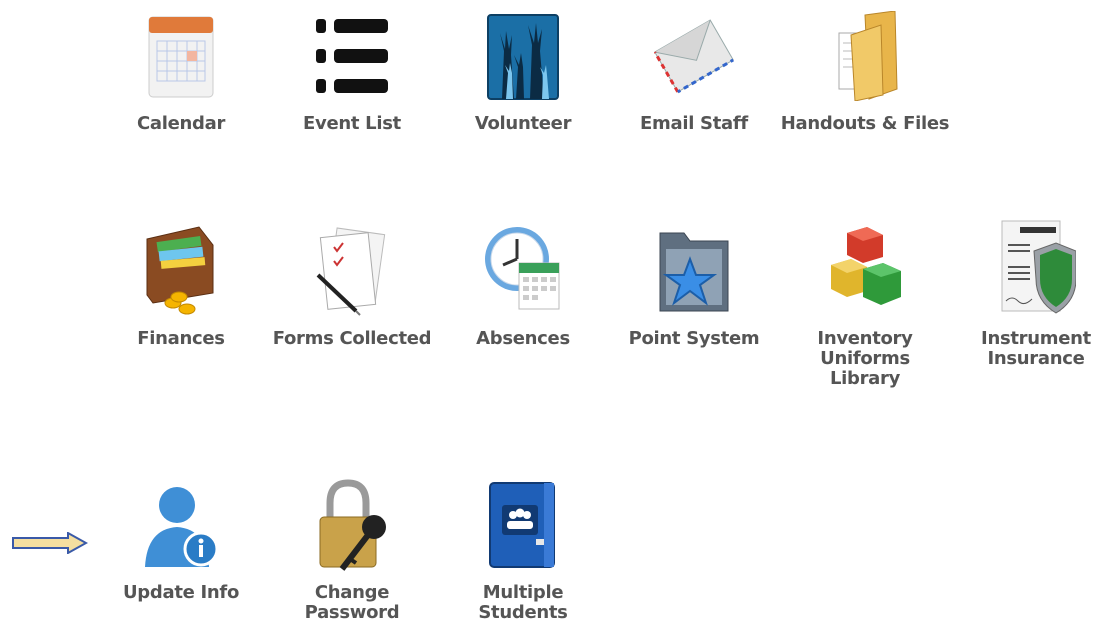 The height and width of the screenshot is (639, 1094). I want to click on tile-label: Finances, so click(181, 338).